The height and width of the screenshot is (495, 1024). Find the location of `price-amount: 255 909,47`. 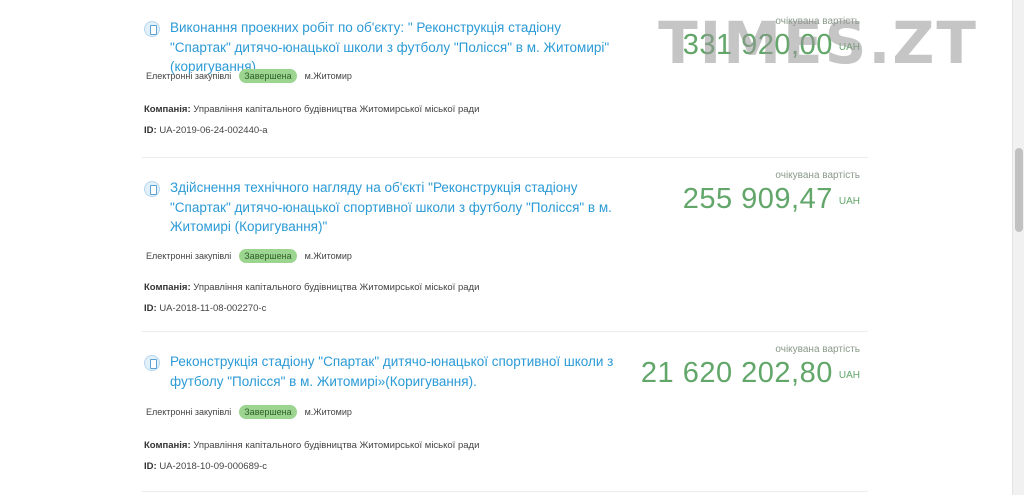

price-amount: 255 909,47 is located at coordinates (757, 199).